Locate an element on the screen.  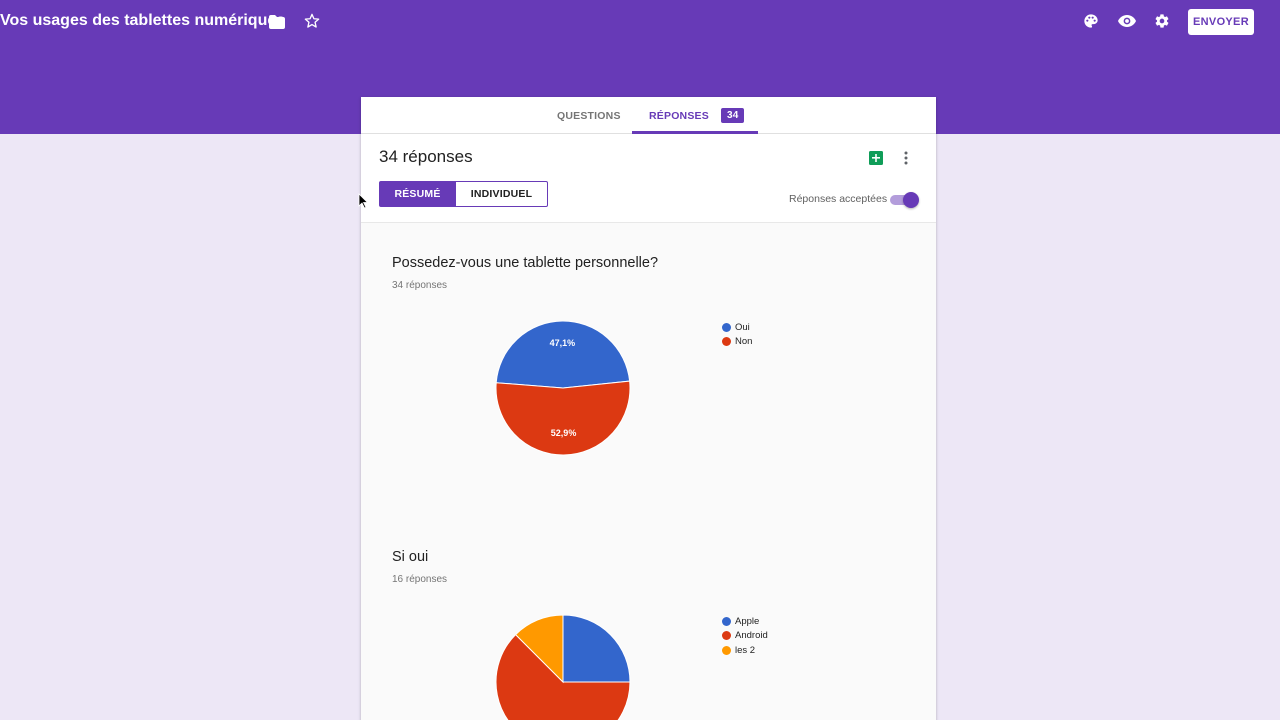
legend-item: Oui is located at coordinates (737, 327).